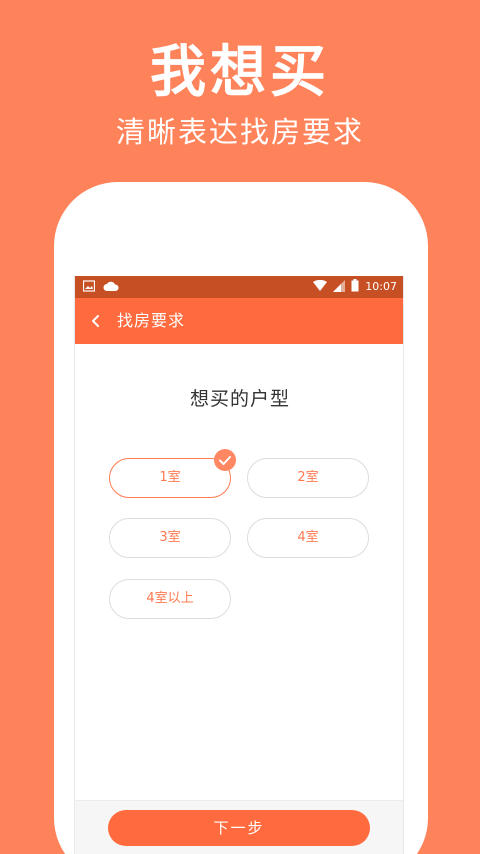  I want to click on wifi-icon, so click(320, 287).